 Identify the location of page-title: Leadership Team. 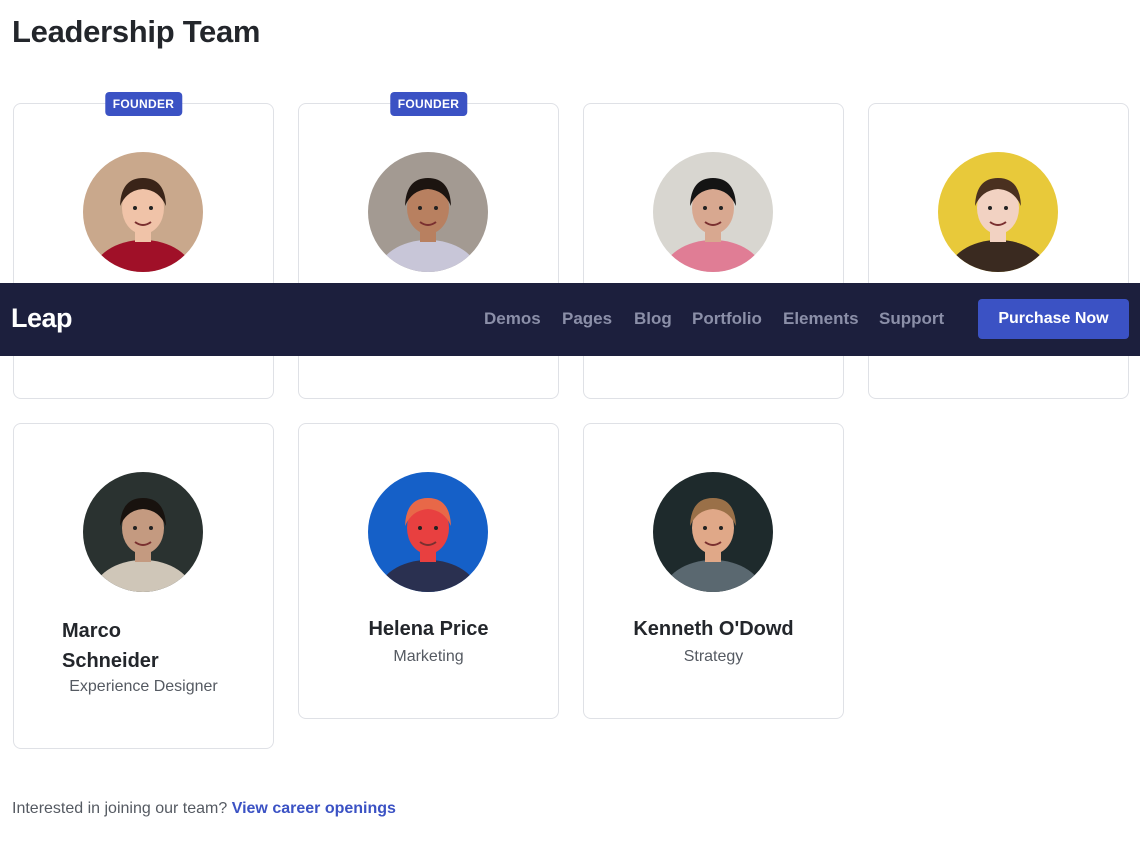
(136, 31).